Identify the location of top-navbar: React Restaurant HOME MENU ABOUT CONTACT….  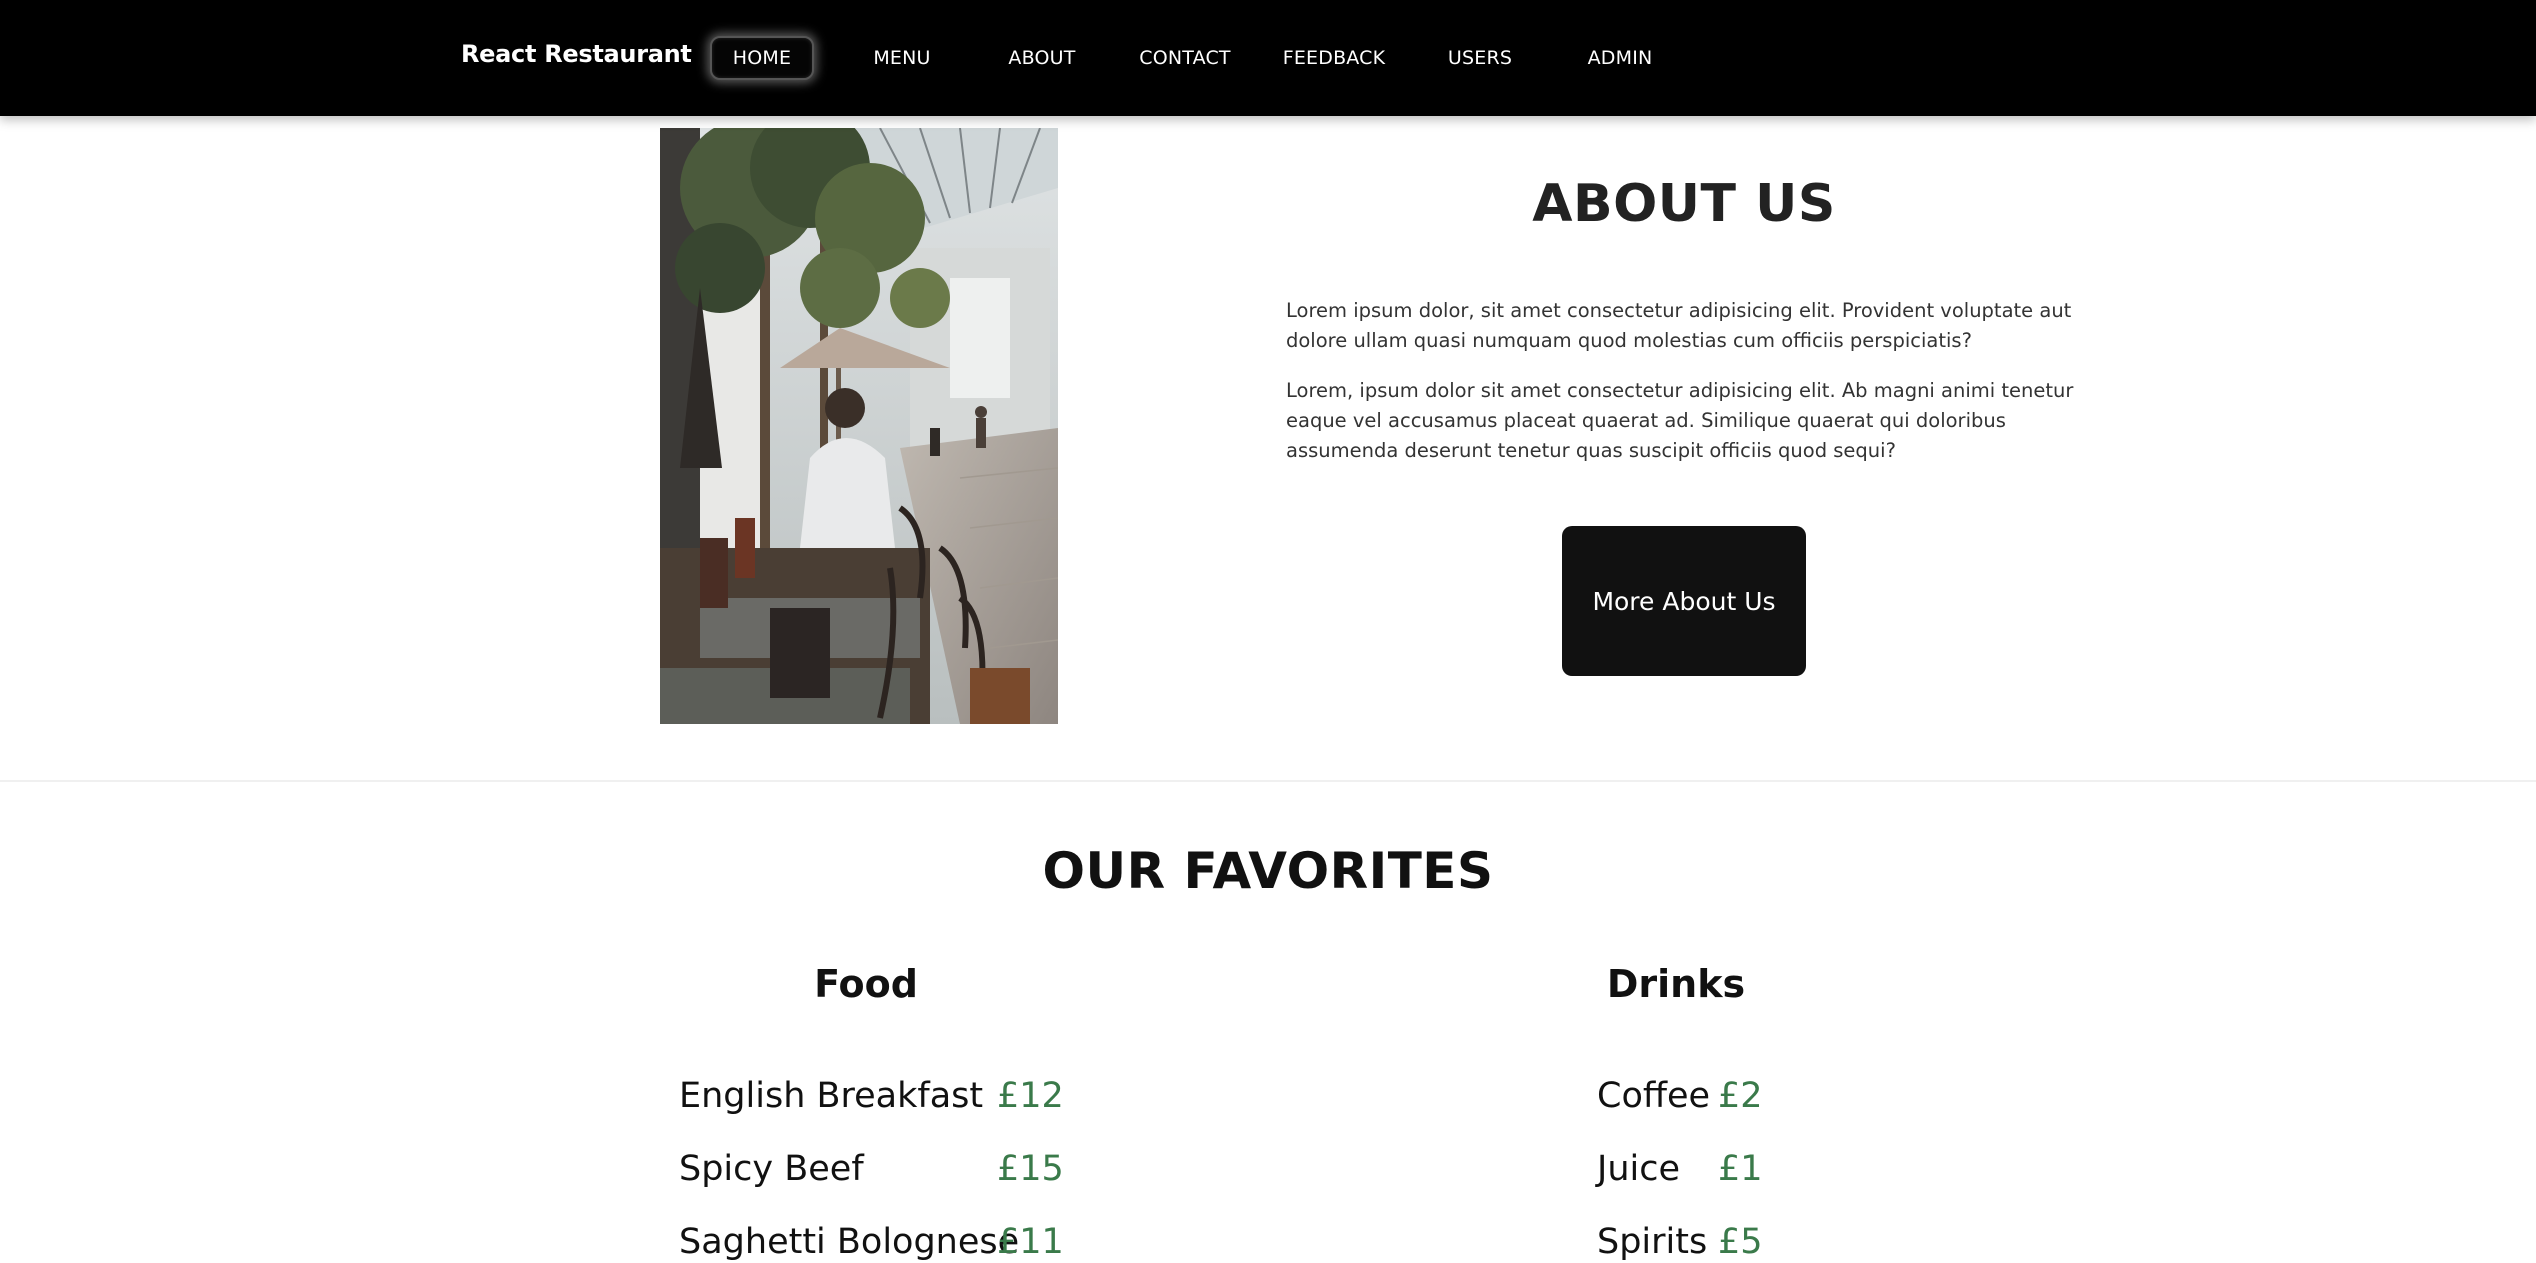
(1268, 58).